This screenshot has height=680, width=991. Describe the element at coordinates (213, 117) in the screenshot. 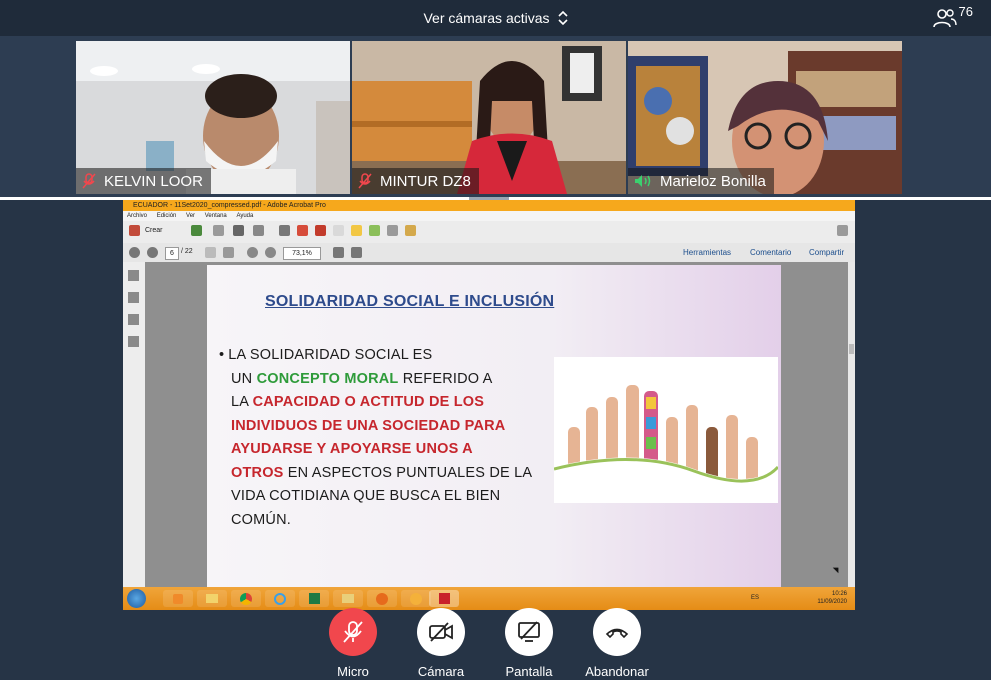

I see `video-tile-kelvin: KELVIN LOOR` at that location.